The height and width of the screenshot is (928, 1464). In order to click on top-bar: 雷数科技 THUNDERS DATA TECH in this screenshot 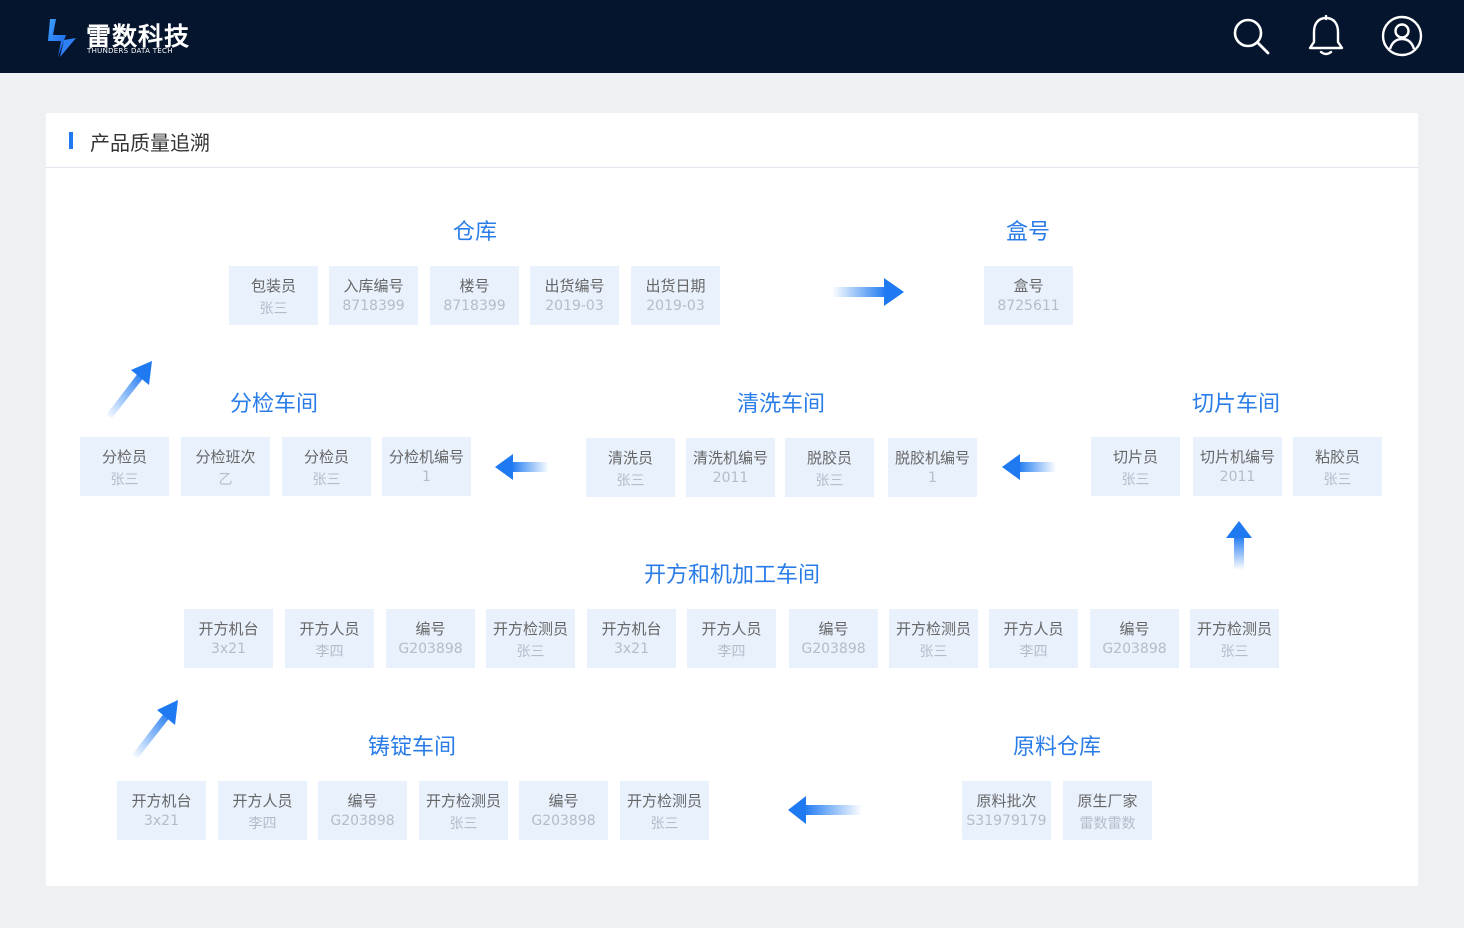, I will do `click(732, 36)`.